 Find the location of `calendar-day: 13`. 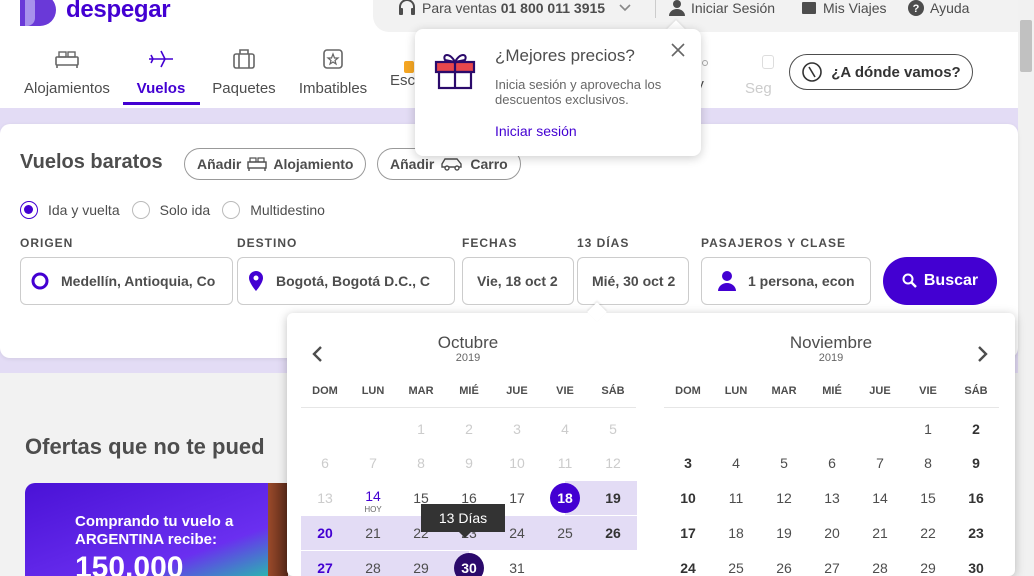

calendar-day: 13 is located at coordinates (832, 498).